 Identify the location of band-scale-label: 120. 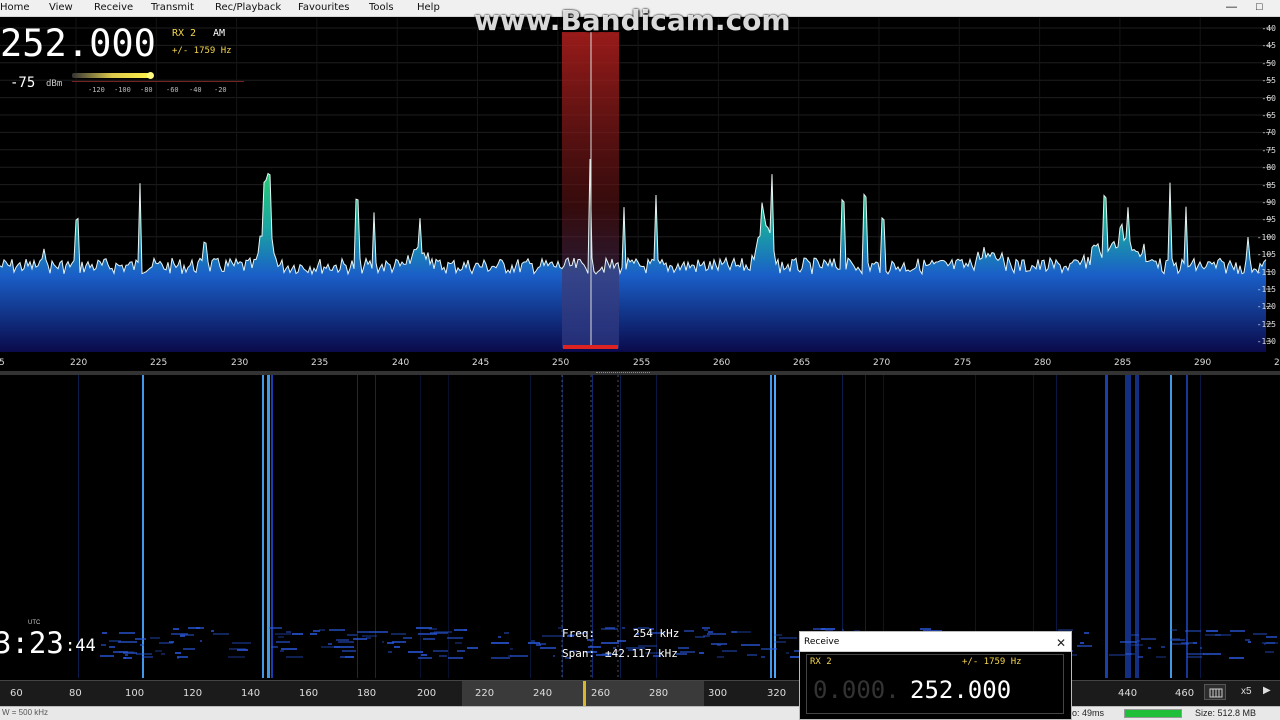
(193, 693).